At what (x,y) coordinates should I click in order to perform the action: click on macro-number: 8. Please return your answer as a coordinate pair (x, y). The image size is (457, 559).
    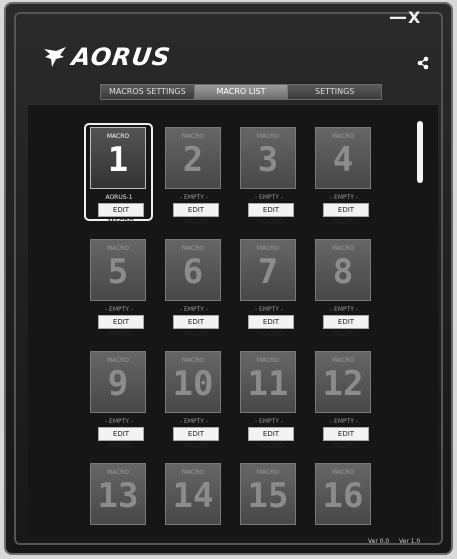
    Looking at the image, I should click on (343, 272).